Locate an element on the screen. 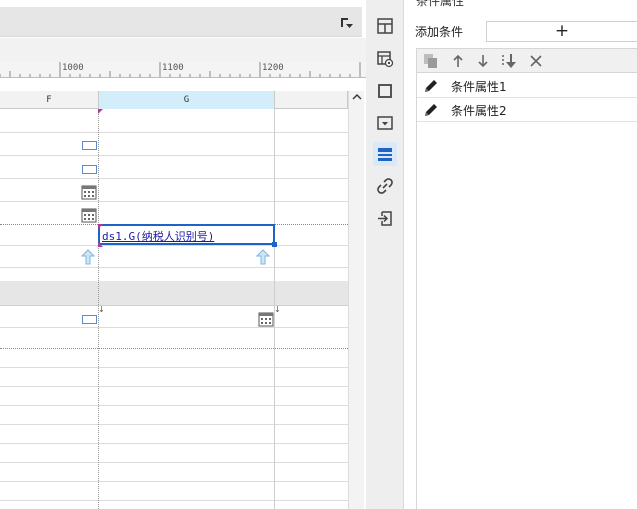 The width and height of the screenshot is (637, 509). condition-item: 条件属性2 is located at coordinates (527, 110).